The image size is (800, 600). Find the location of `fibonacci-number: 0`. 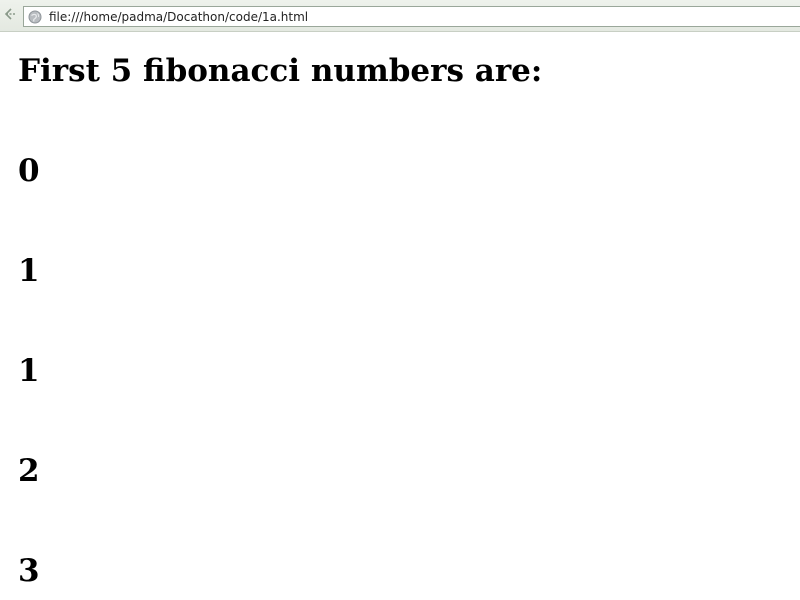

fibonacci-number: 0 is located at coordinates (29, 171).